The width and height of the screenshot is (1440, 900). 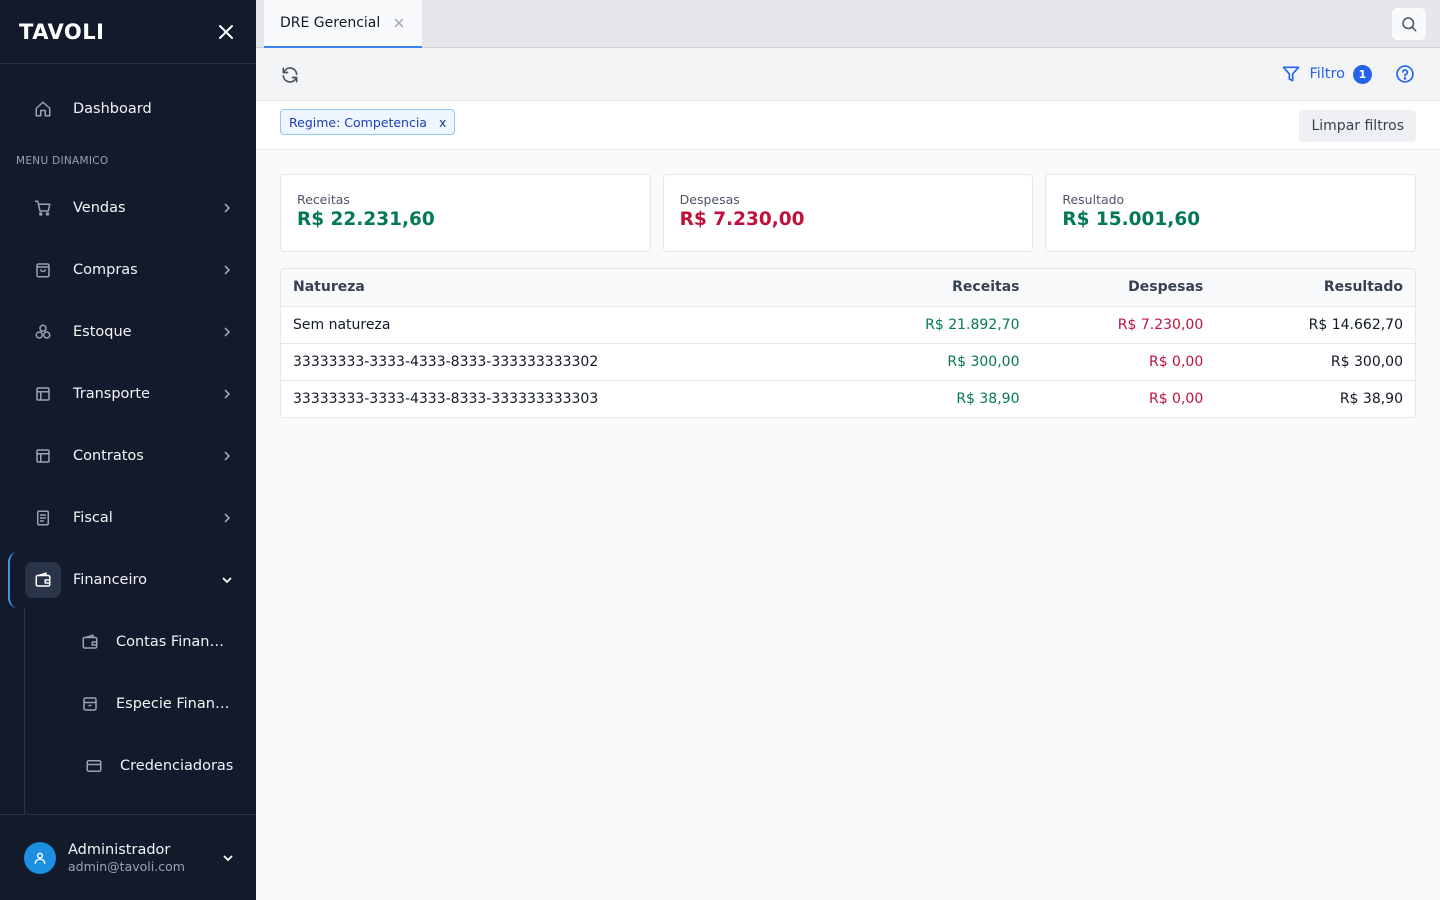 I want to click on sidebar-subitem-contas-financeiras: Contas Financeiras, so click(x=158, y=642).